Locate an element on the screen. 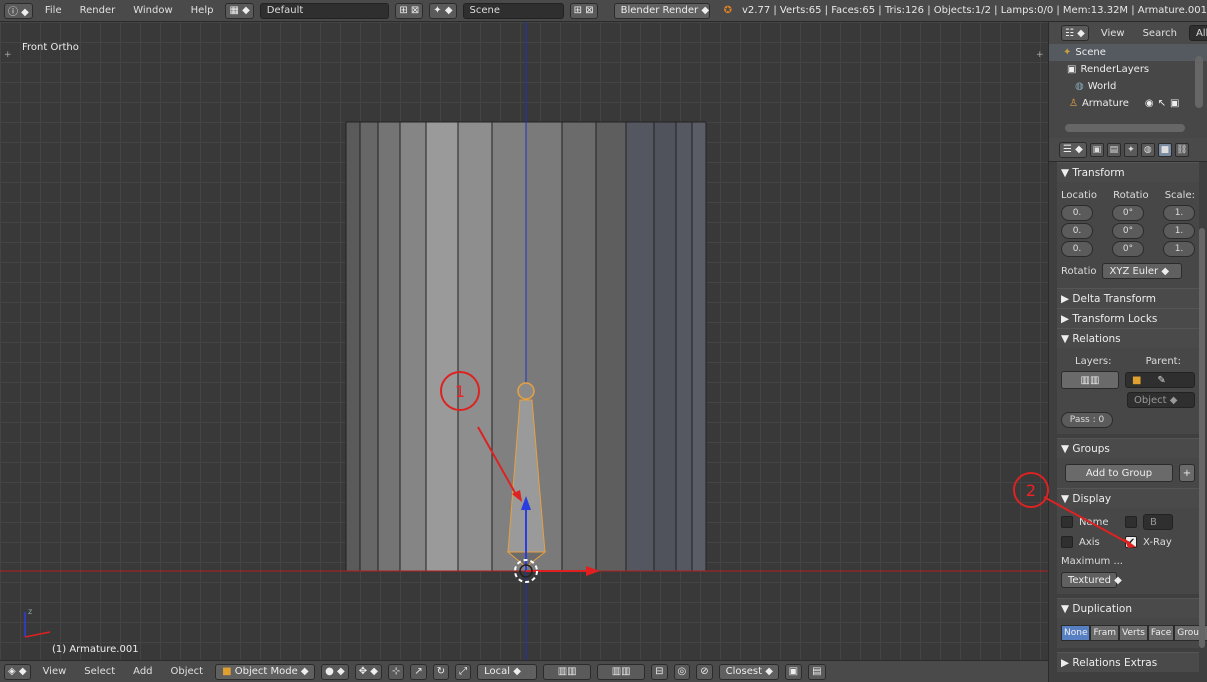 This screenshot has width=1207, height=682. shading-select: ● ◆ is located at coordinates (335, 671).